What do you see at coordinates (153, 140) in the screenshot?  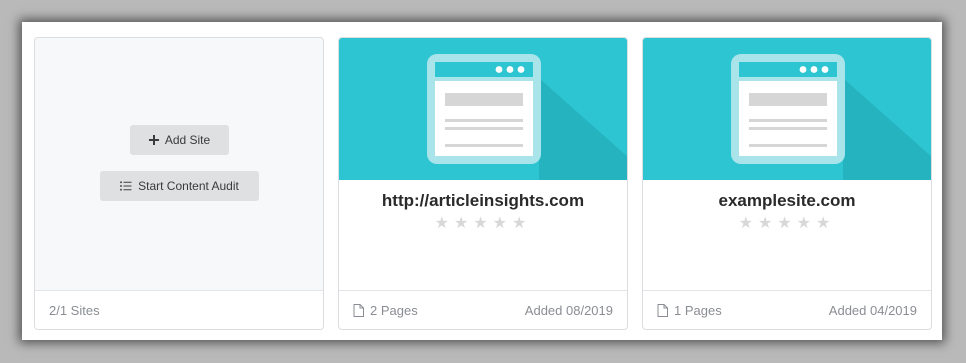 I see `plus-icon` at bounding box center [153, 140].